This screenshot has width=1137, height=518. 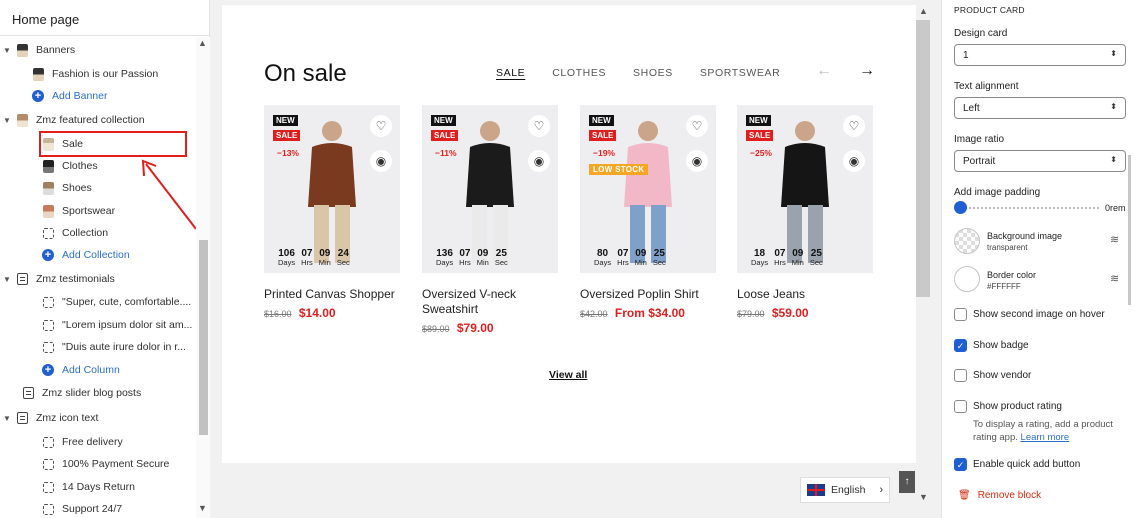 I want to click on tree-block-collection: Collection, so click(x=74, y=233).